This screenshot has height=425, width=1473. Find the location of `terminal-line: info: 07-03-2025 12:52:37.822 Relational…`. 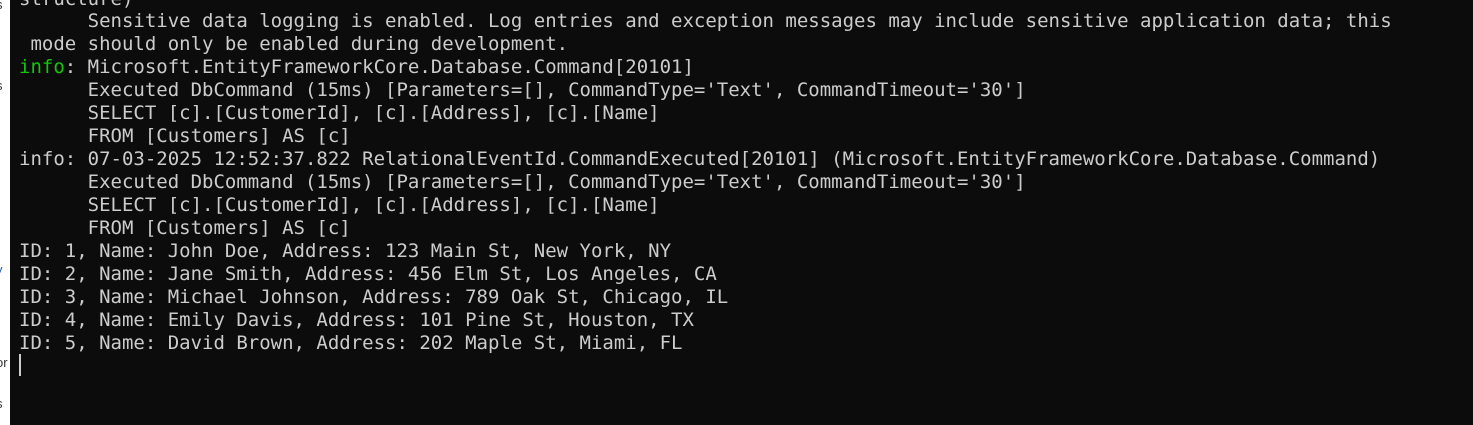

terminal-line: info: 07-03-2025 12:52:37.822 Relational… is located at coordinates (700, 159).